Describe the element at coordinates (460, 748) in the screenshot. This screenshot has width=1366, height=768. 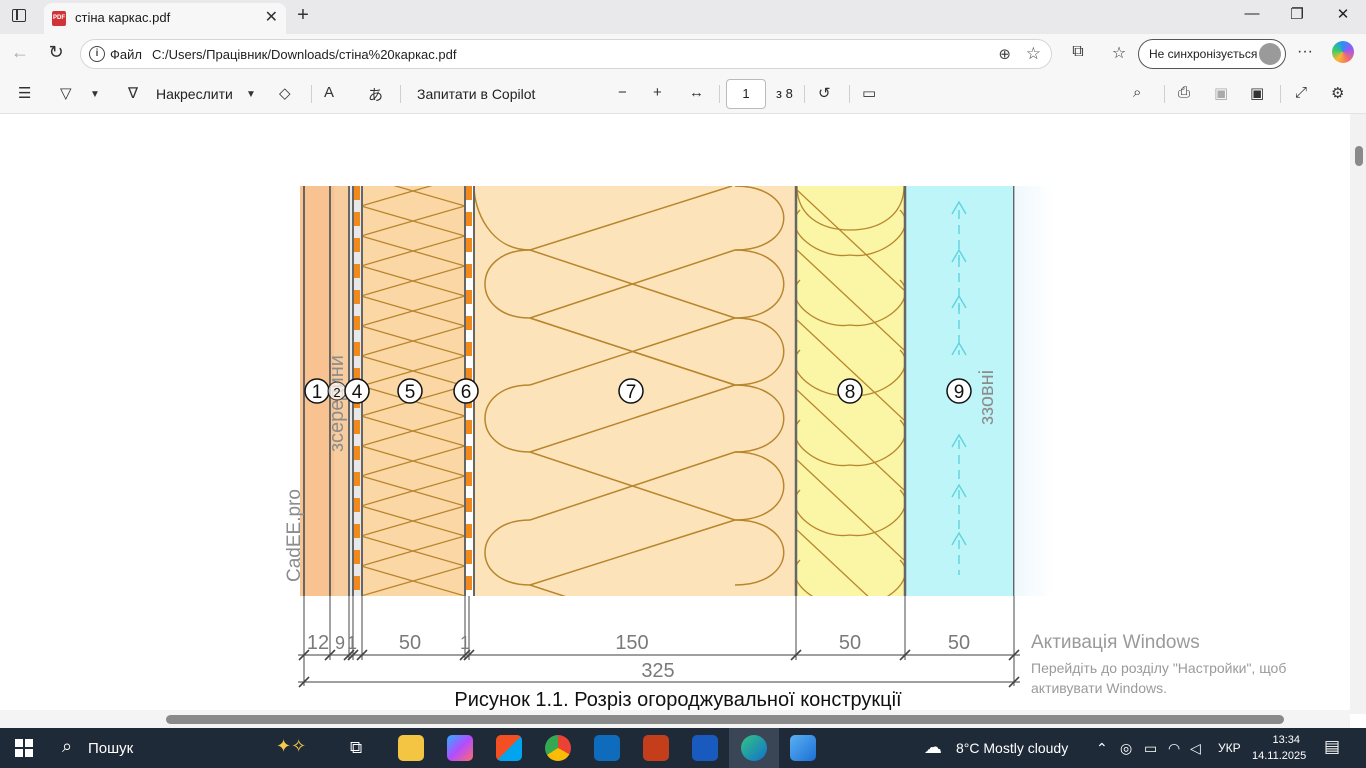
I see `copilot-app-icon` at that location.